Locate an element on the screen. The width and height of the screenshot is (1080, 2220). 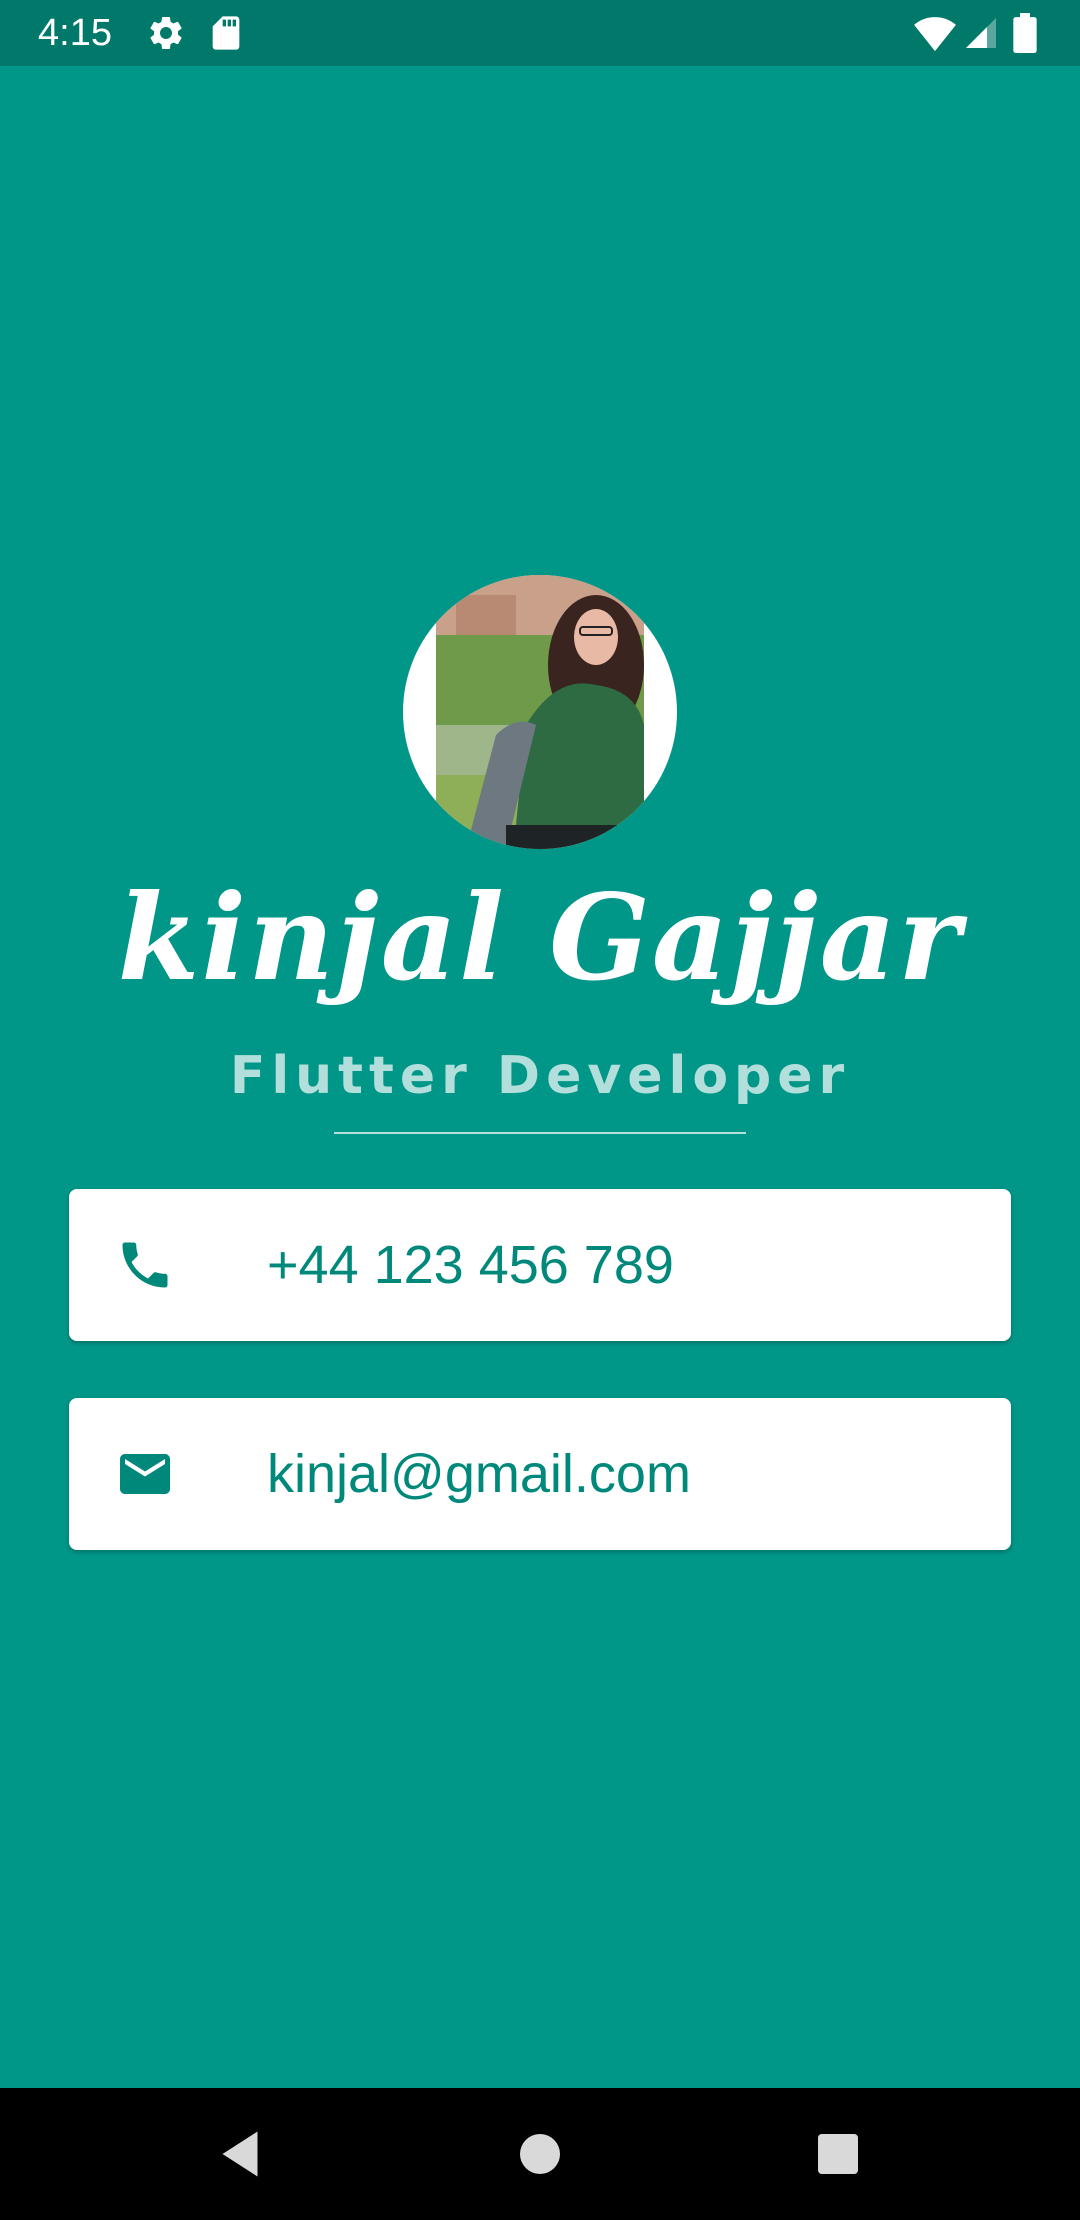
status-time: 4:15 is located at coordinates (75, 33).